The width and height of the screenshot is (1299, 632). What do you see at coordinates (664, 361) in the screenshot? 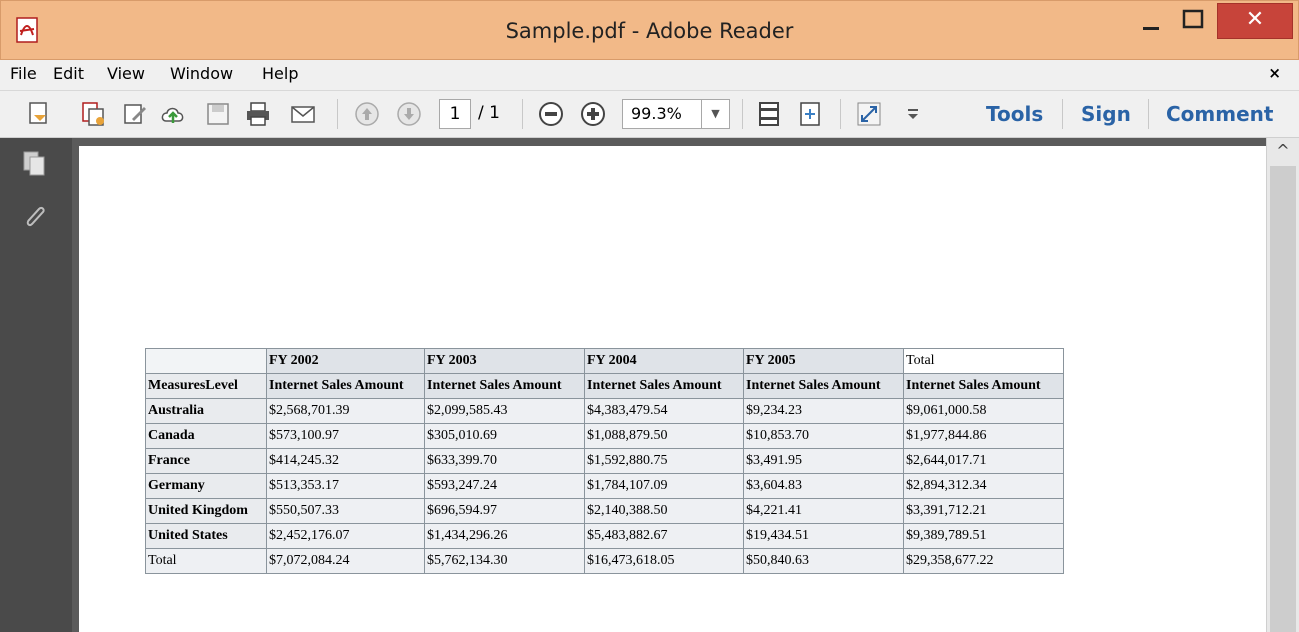
I see `table-header-cell: FY 2004` at bounding box center [664, 361].